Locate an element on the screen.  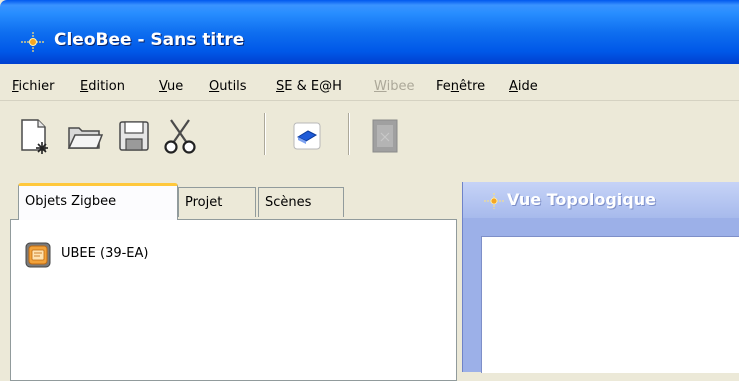
tab-objets-zigbee: Objets Zigbee is located at coordinates (98, 201).